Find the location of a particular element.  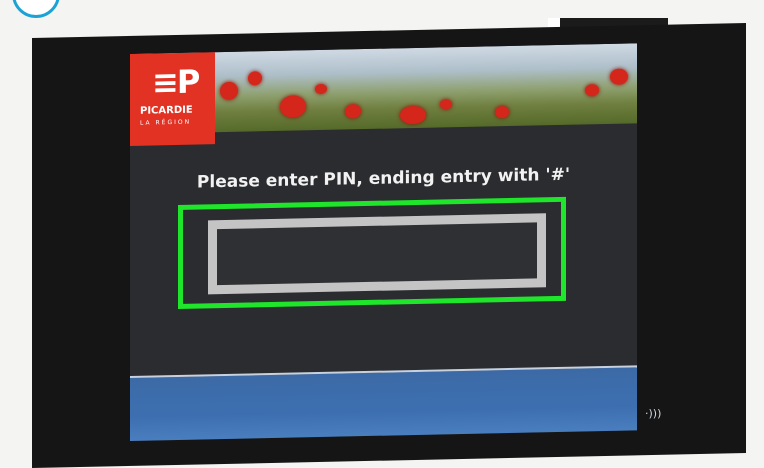

contactless-icon: ·))) is located at coordinates (653, 413).